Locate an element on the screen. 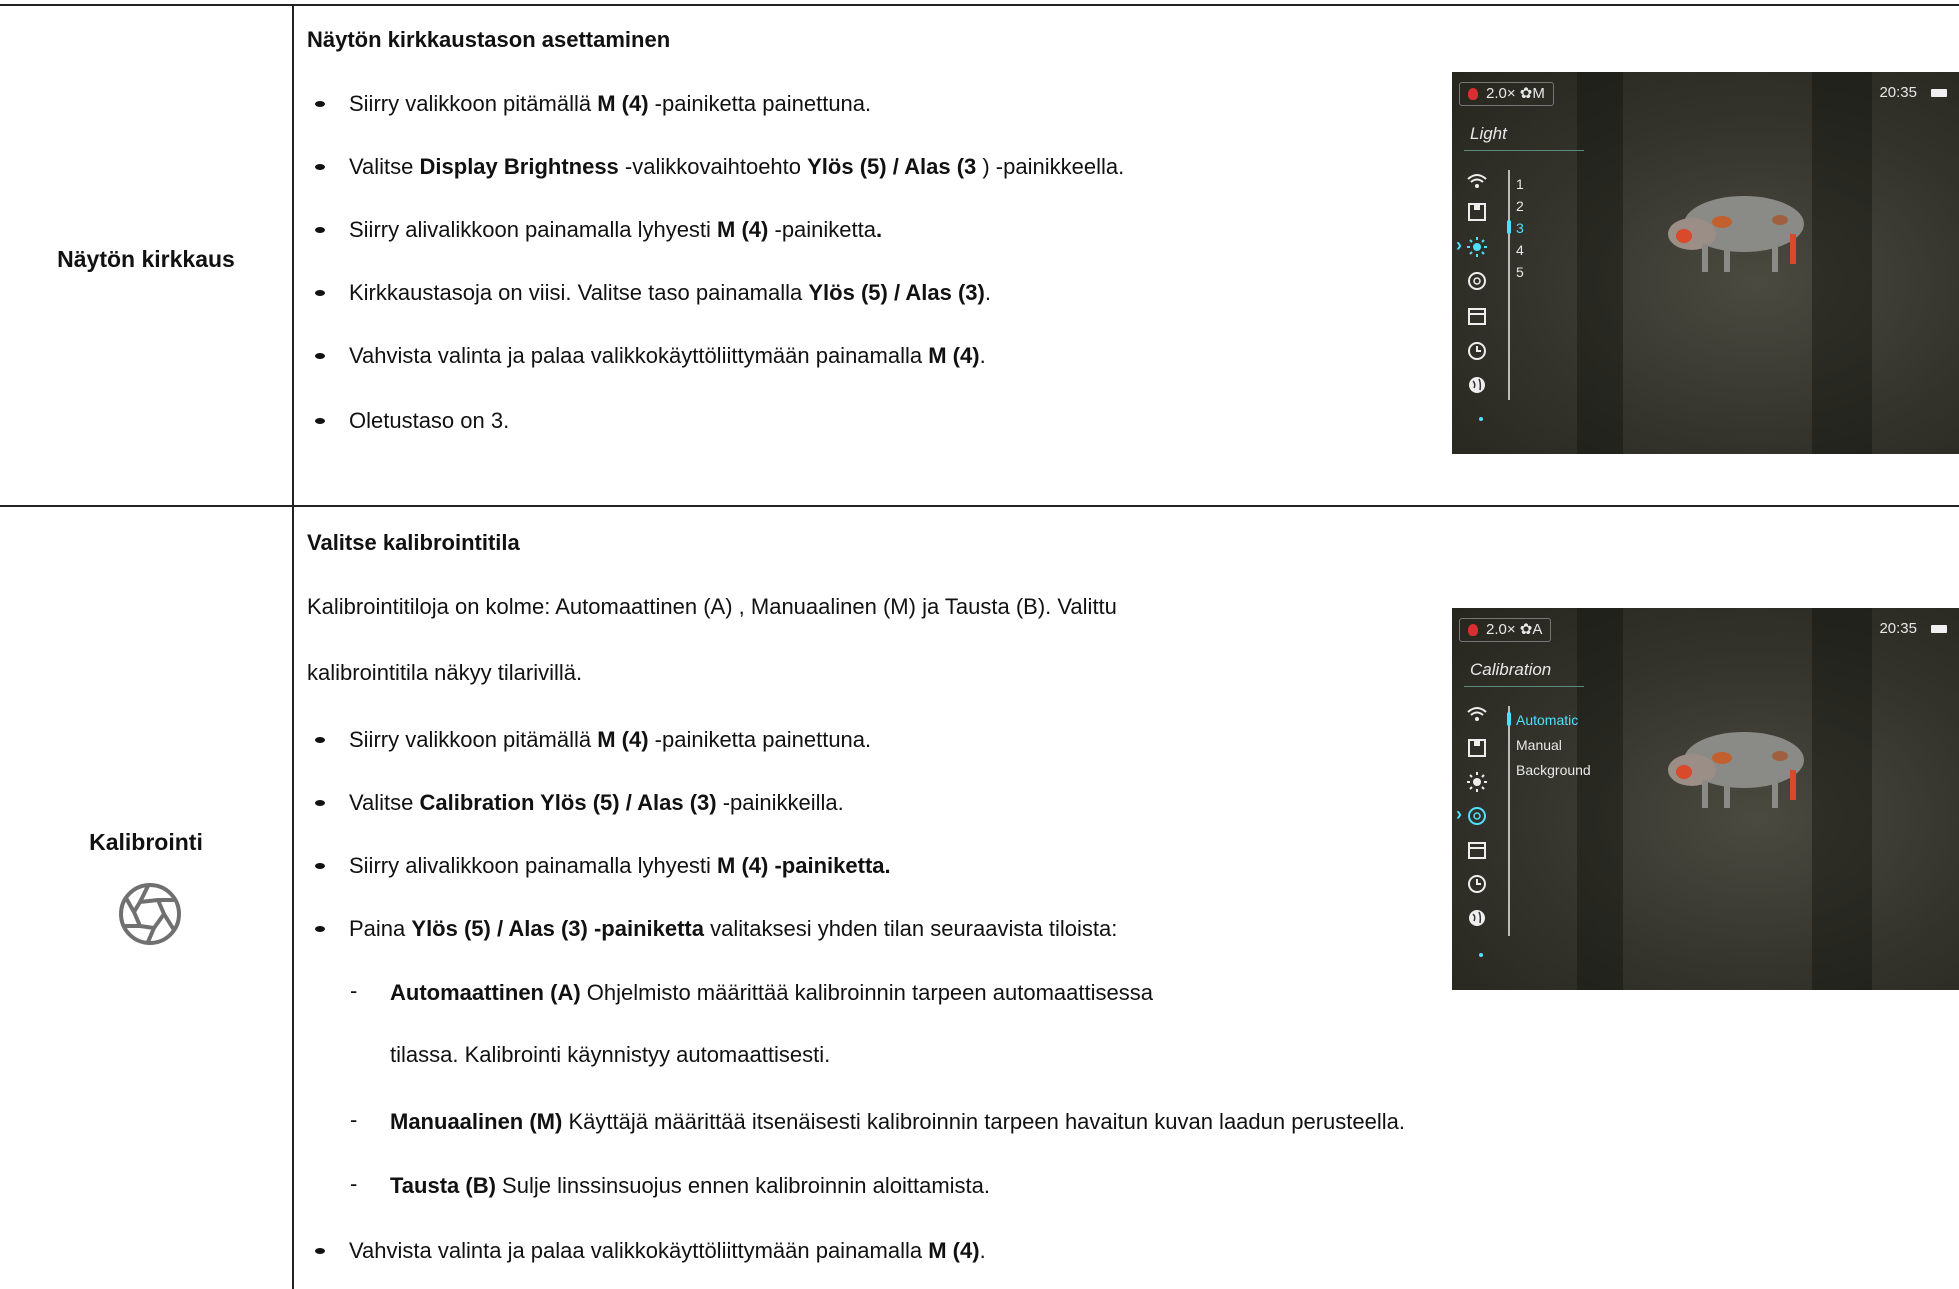  calibration-option: Background is located at coordinates (1553, 770).